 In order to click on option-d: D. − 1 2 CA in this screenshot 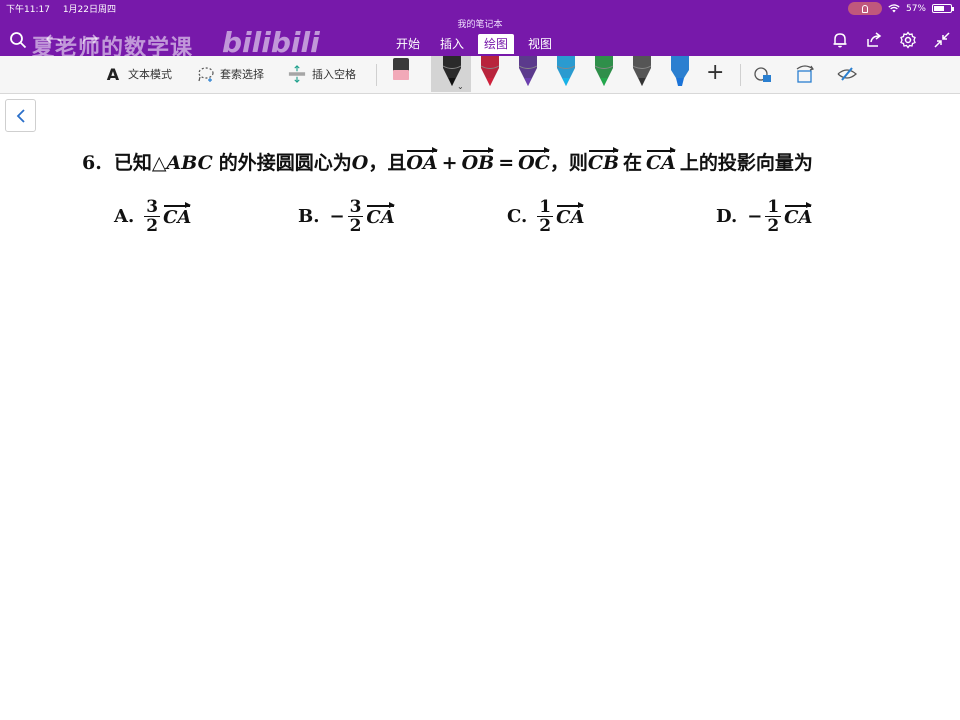, I will do `click(764, 216)`.